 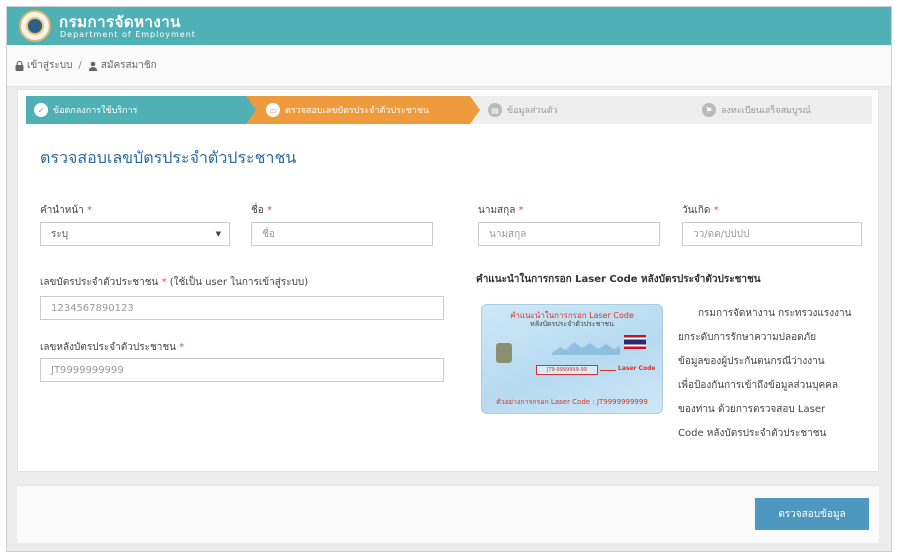 What do you see at coordinates (578, 110) in the screenshot?
I see `step-personal-info: ▤ ข้อมูลส่วนตัว` at bounding box center [578, 110].